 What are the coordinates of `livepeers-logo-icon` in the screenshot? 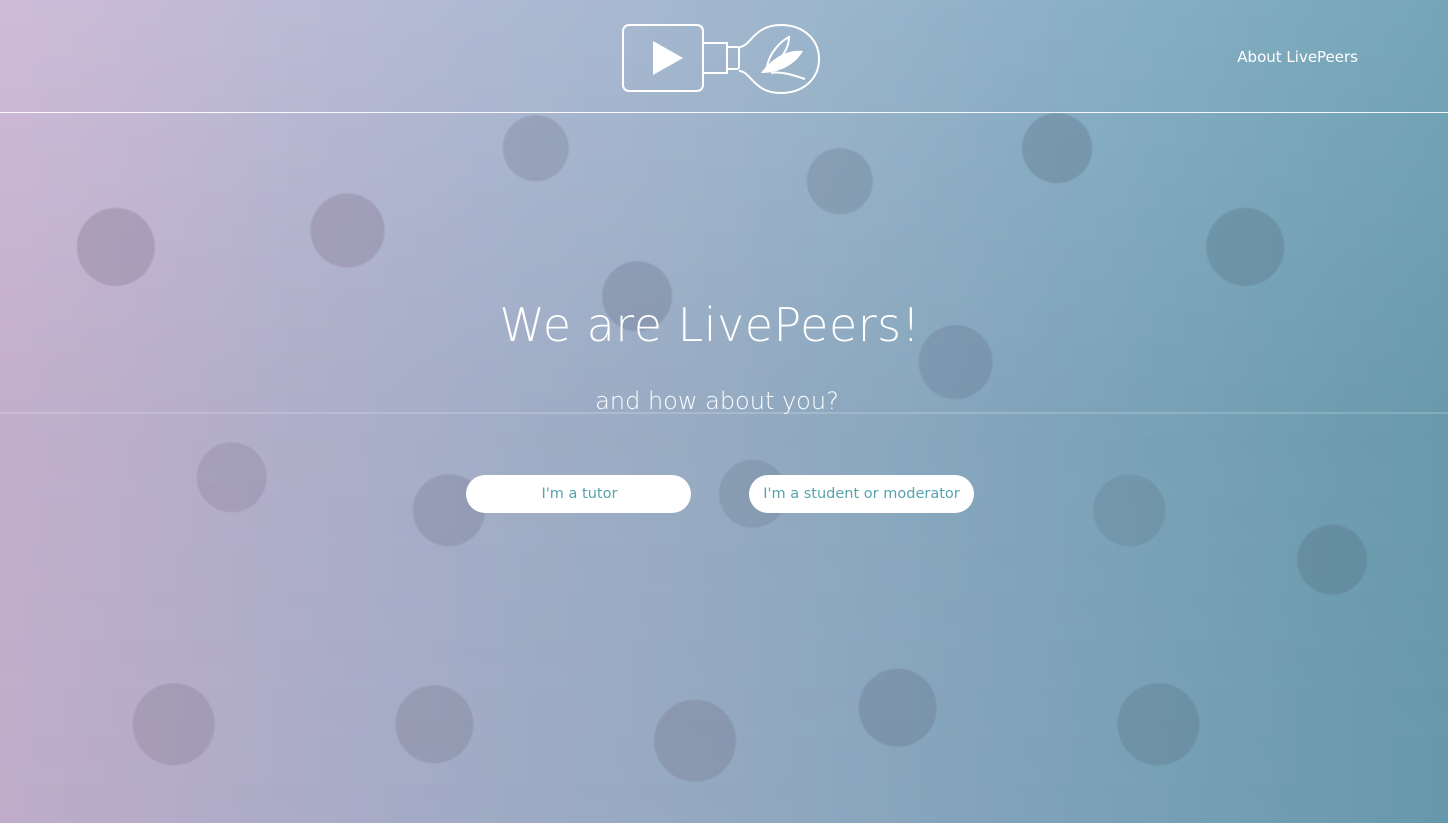 It's located at (721, 59).